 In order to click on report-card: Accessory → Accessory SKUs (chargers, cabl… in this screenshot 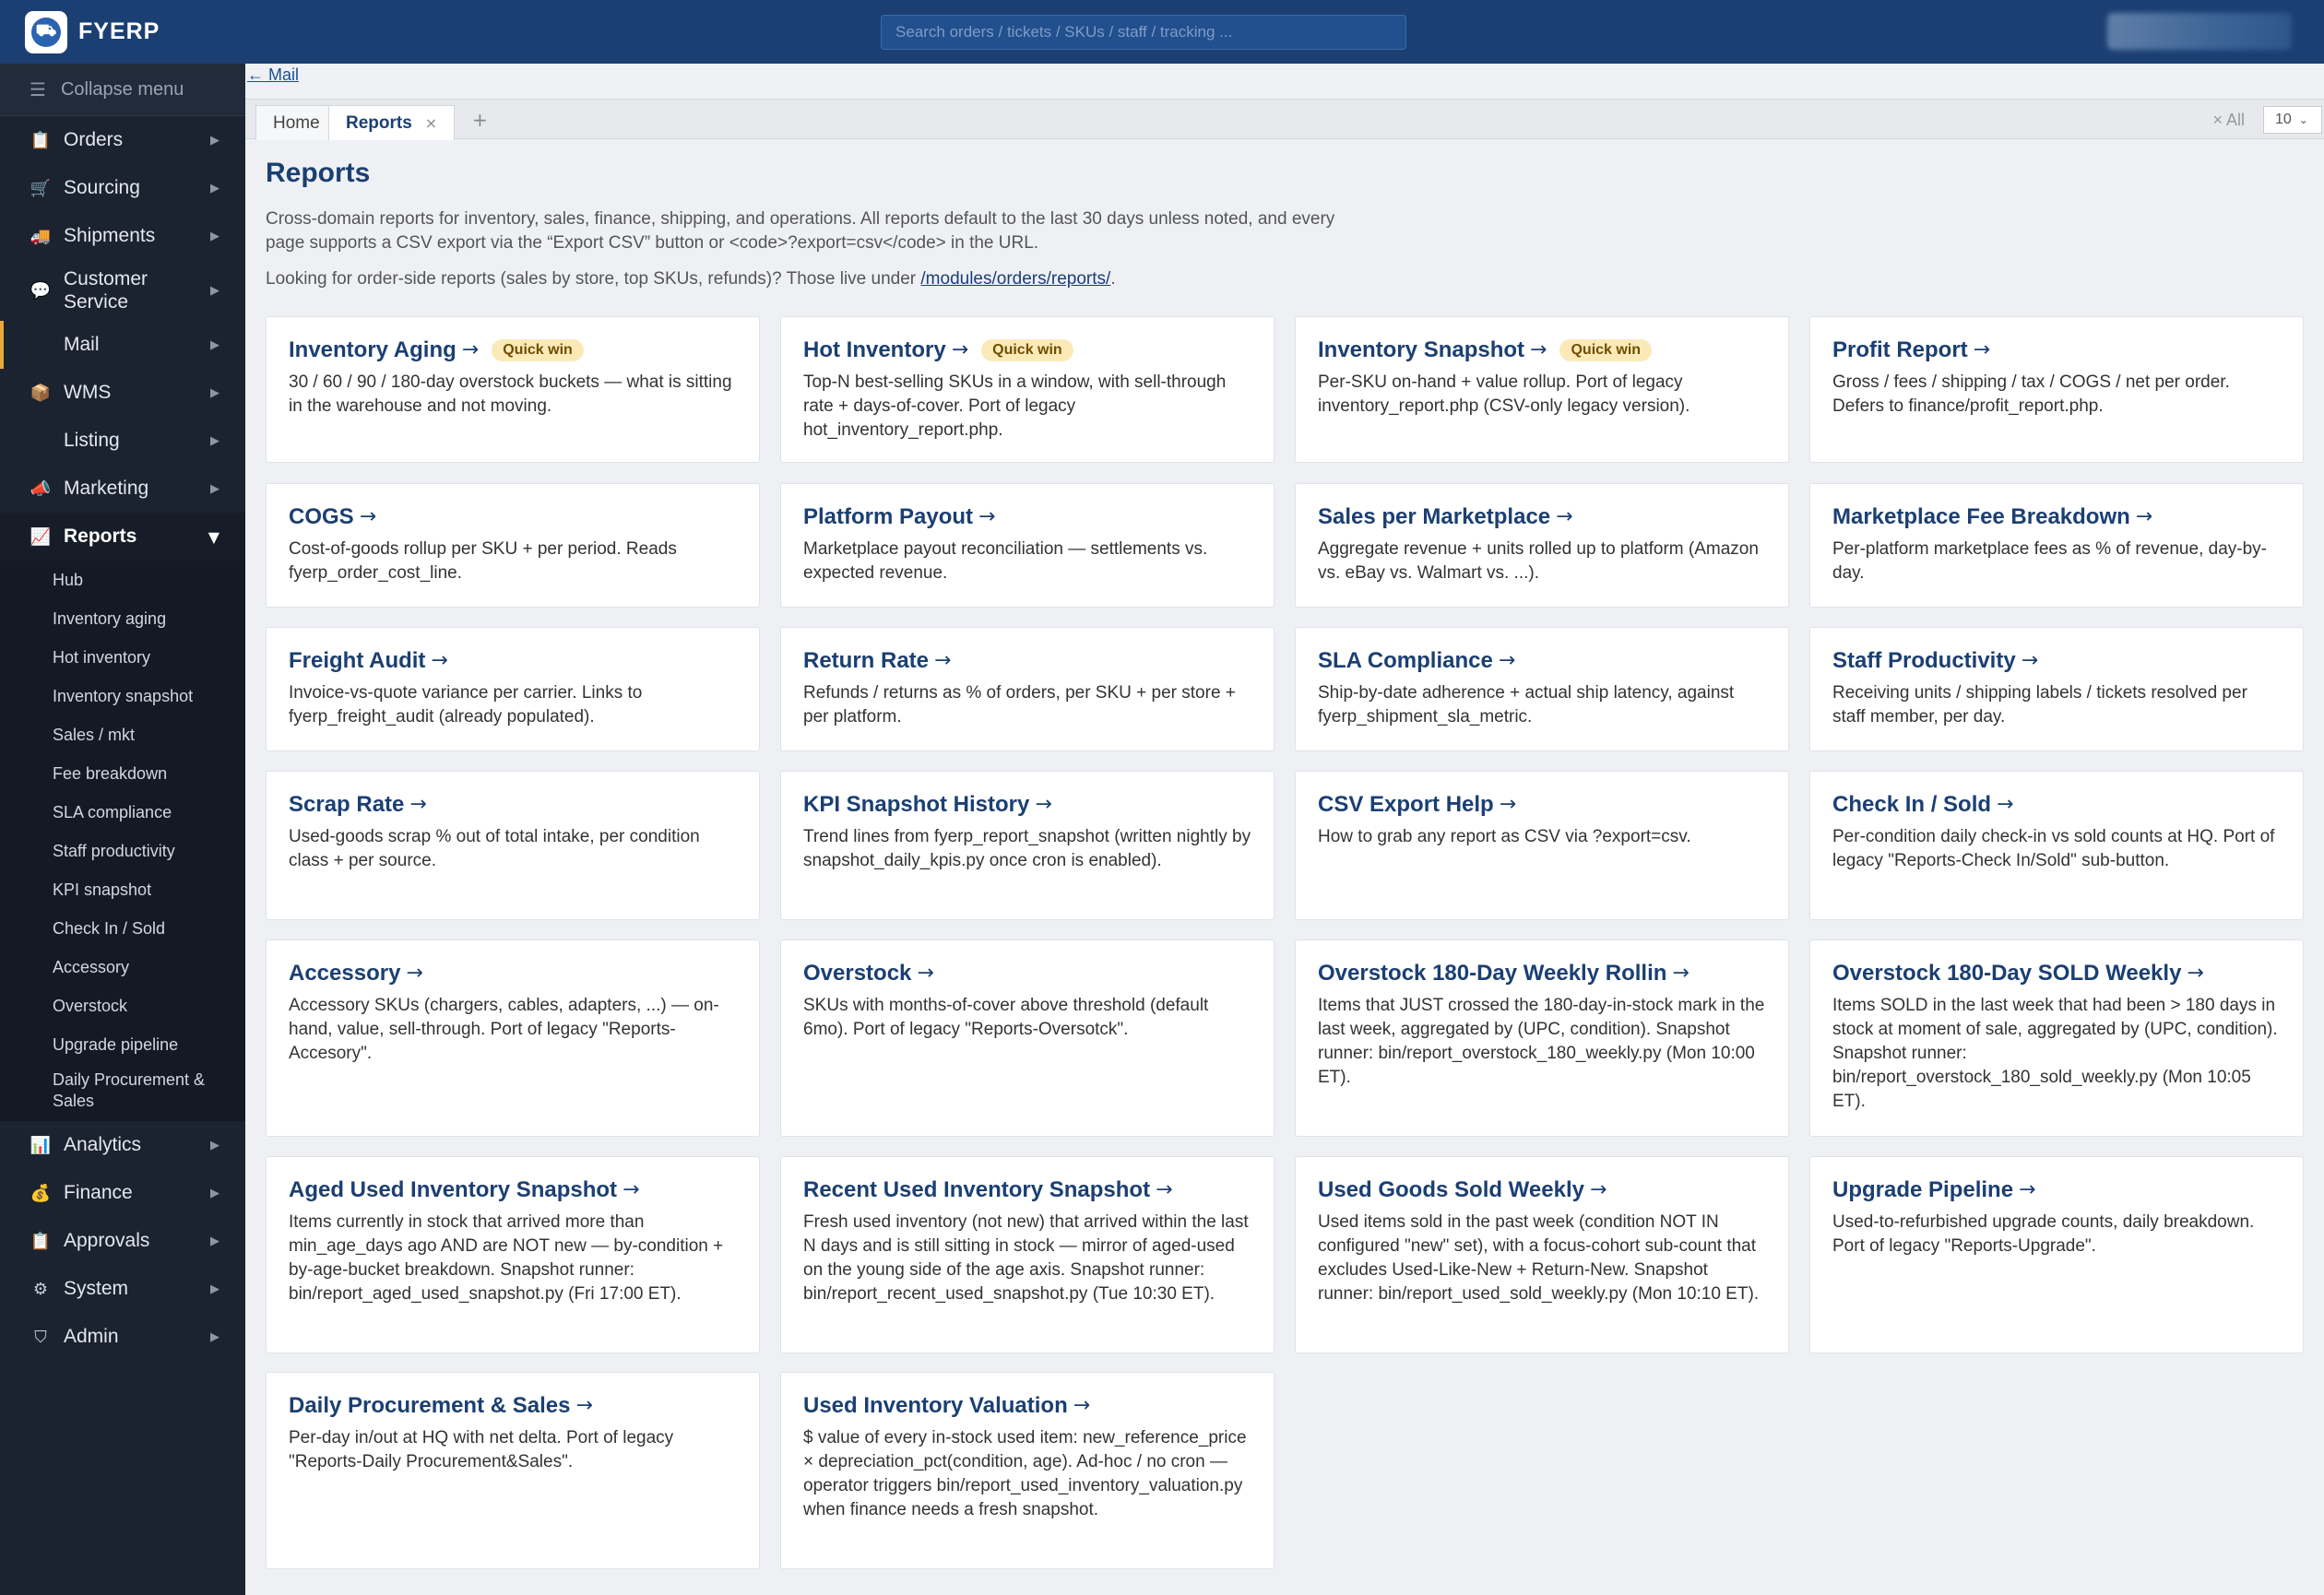, I will do `click(513, 1038)`.